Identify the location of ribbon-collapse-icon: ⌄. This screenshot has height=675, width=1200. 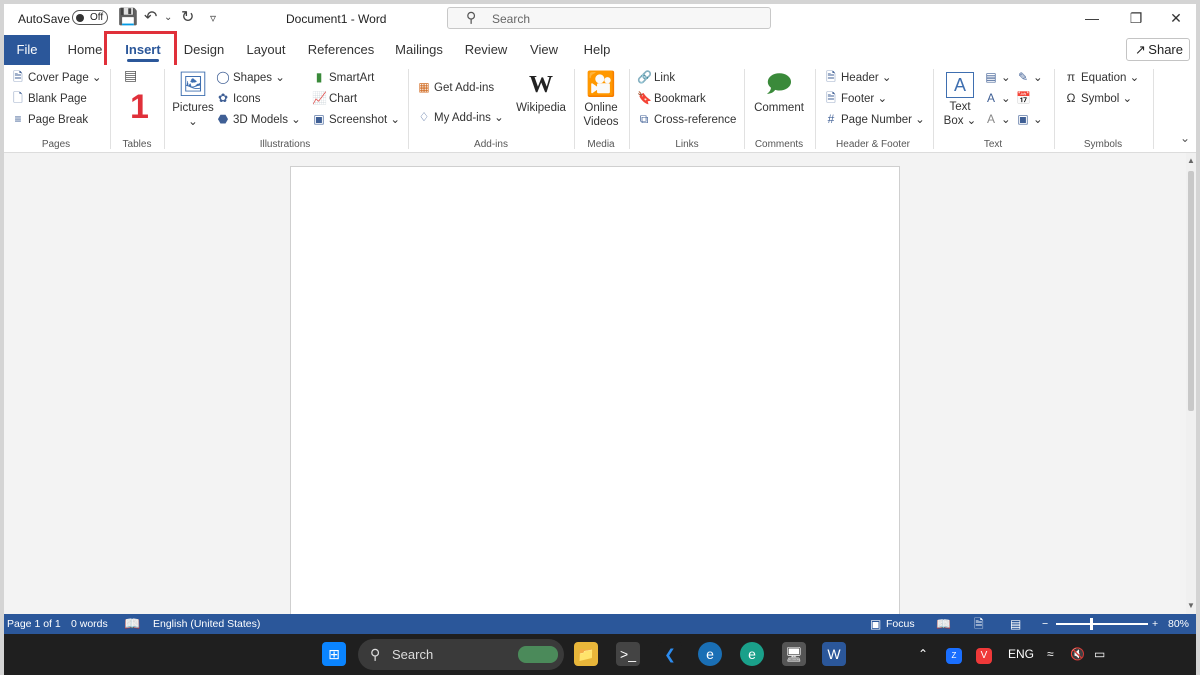
(1185, 138).